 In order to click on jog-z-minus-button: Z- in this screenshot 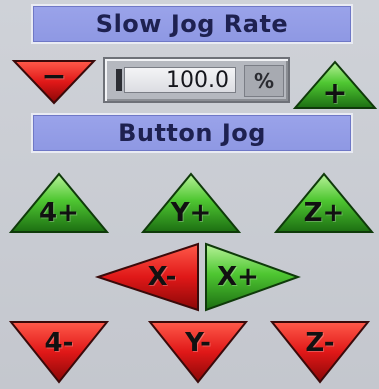, I will do `click(320, 352)`.